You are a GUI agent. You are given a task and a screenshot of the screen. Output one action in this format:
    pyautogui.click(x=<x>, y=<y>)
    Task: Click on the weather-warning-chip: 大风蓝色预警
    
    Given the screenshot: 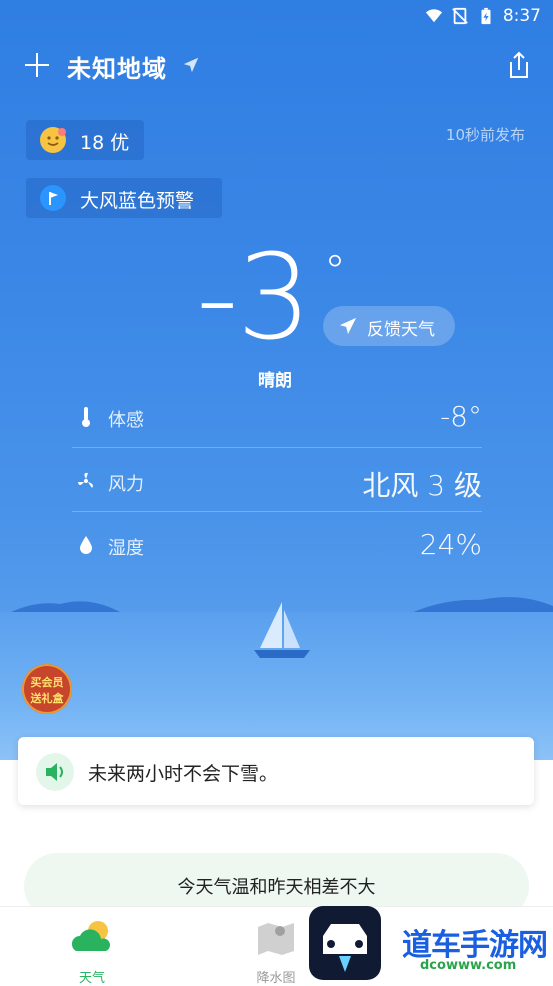 What is the action you would take?
    pyautogui.click(x=124, y=198)
    